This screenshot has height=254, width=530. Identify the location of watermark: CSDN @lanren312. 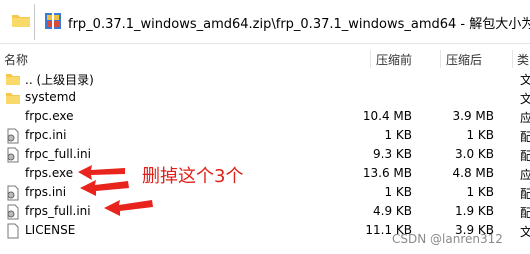
(447, 239).